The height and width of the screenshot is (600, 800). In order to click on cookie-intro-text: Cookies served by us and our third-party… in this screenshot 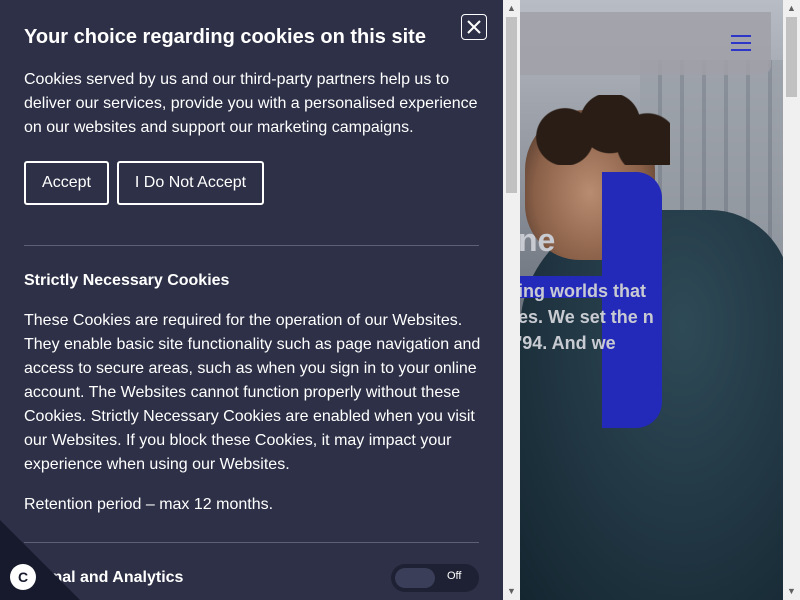, I will do `click(251, 103)`.